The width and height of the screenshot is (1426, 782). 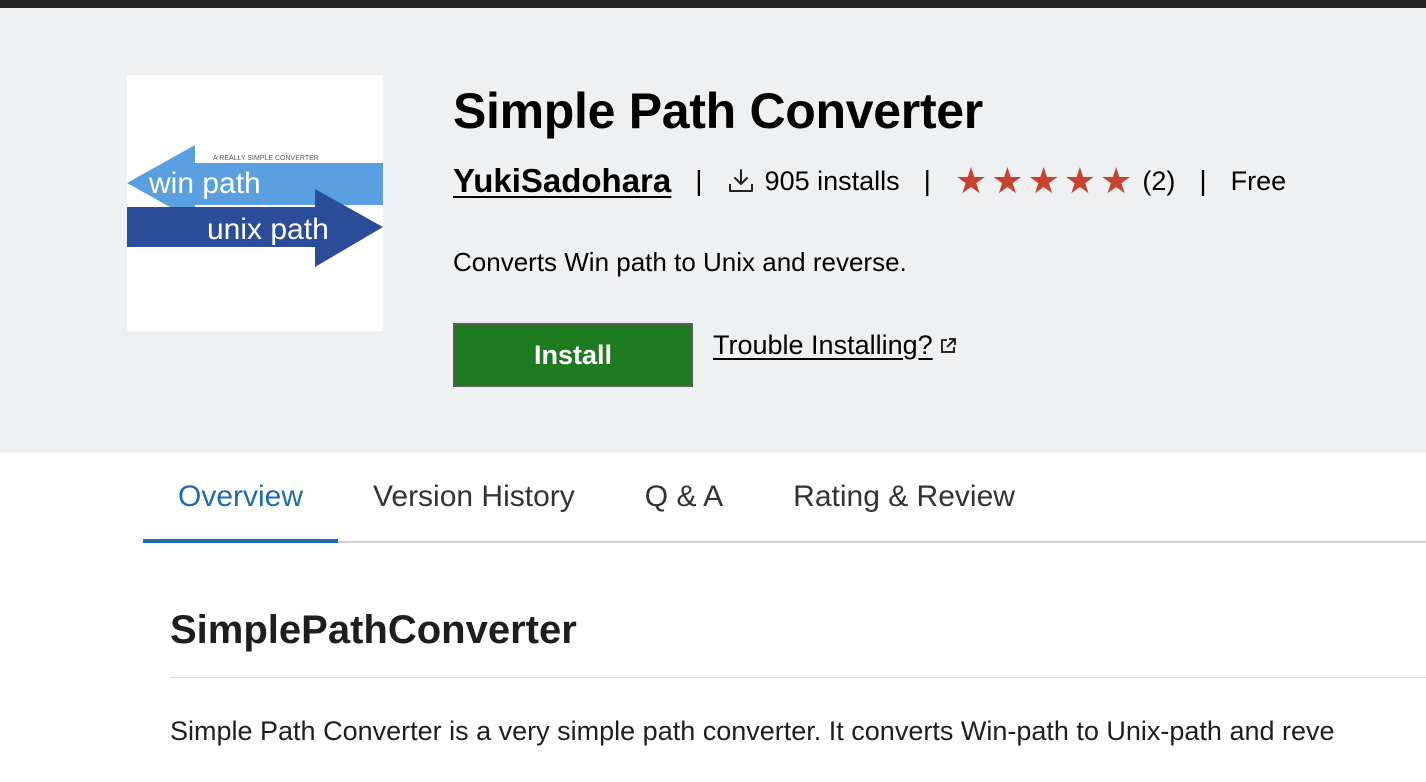 What do you see at coordinates (573, 355) in the screenshot?
I see `install-button: Install` at bounding box center [573, 355].